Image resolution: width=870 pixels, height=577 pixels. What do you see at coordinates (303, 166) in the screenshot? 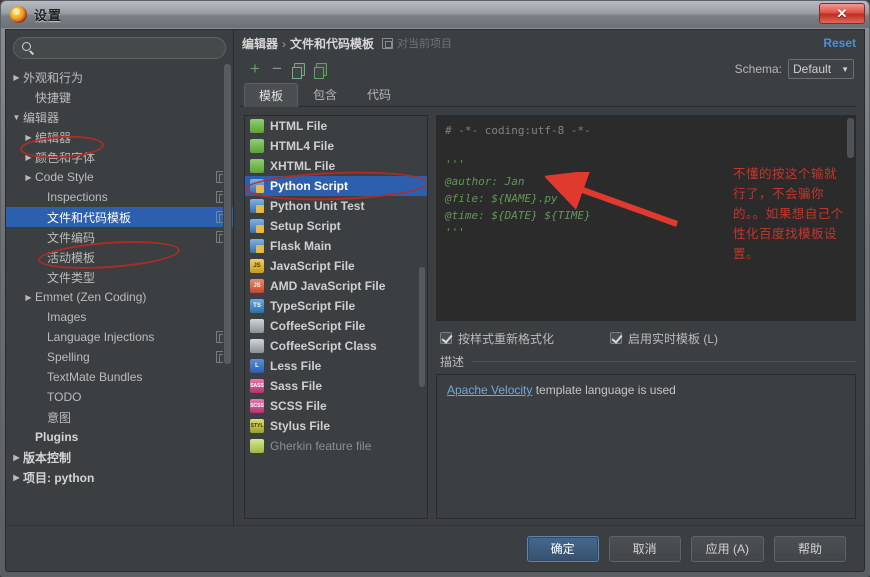
I see `list-item-label: XHTML File` at bounding box center [303, 166].